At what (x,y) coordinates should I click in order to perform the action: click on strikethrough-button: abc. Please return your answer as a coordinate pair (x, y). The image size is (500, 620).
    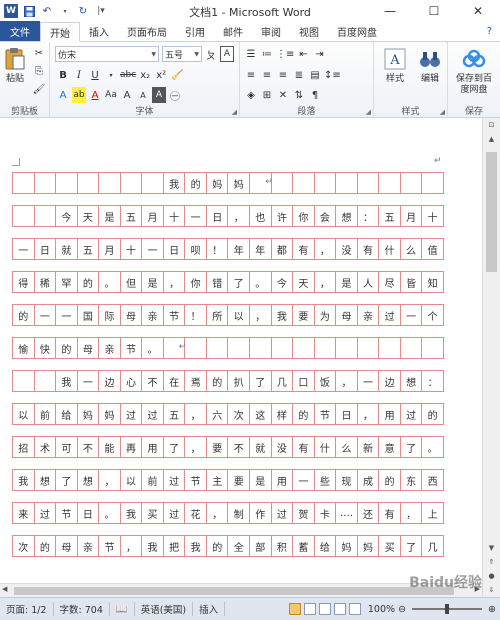
    Looking at the image, I should click on (128, 75).